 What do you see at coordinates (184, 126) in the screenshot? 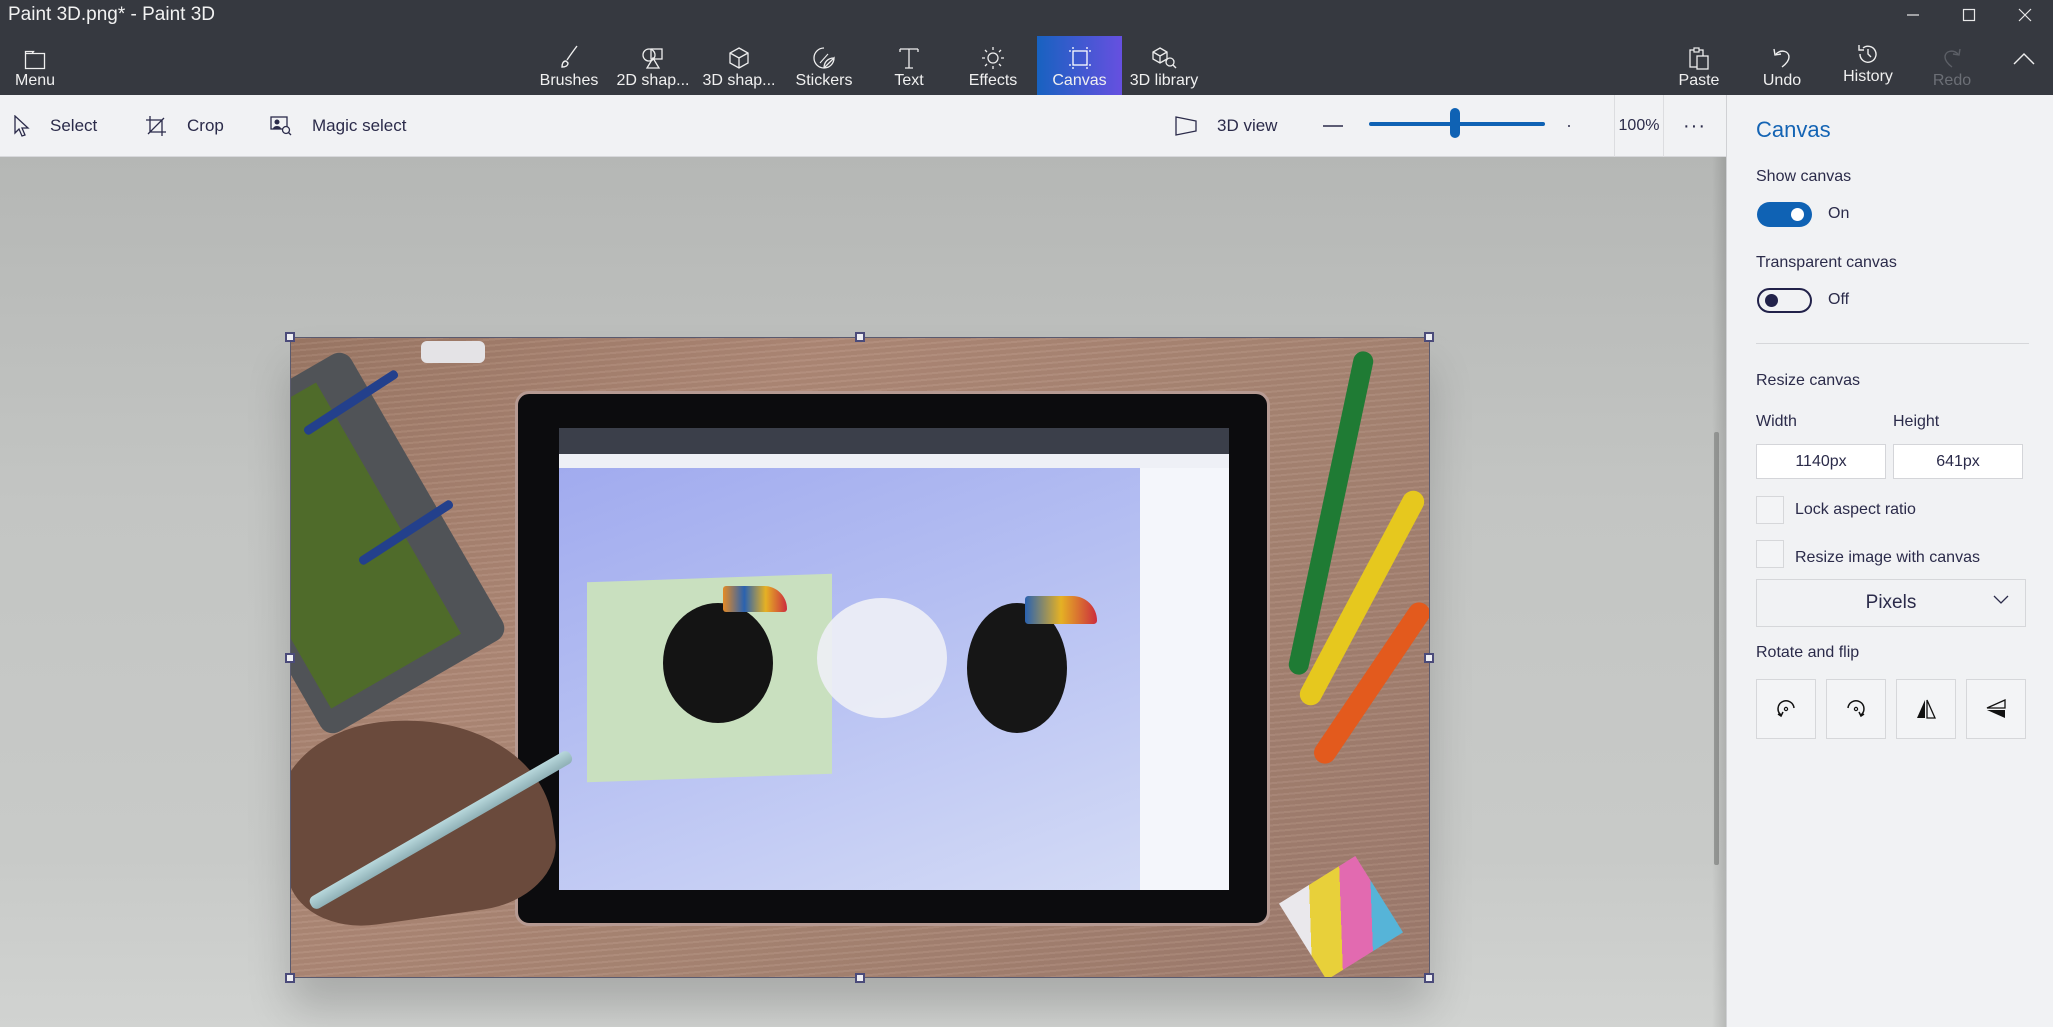
I see `crop-button: Crop` at bounding box center [184, 126].